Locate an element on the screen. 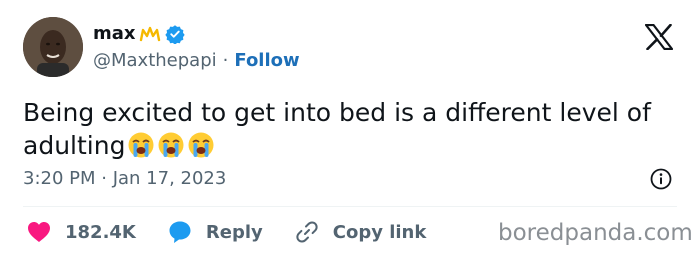 This screenshot has width=700, height=257. verified-badge-icon is located at coordinates (174, 34).